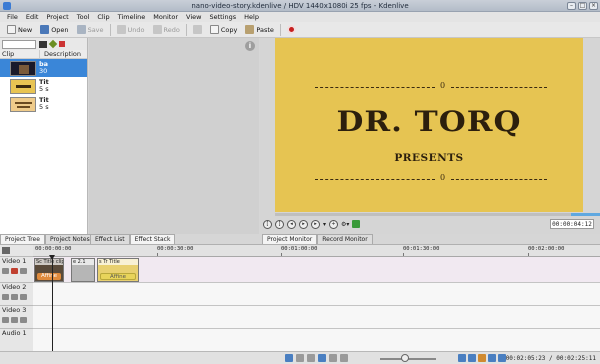 The height and width of the screenshot is (364, 600). What do you see at coordinates (83, 270) in the screenshot?
I see `timeline-clip: e 2.1` at bounding box center [83, 270].